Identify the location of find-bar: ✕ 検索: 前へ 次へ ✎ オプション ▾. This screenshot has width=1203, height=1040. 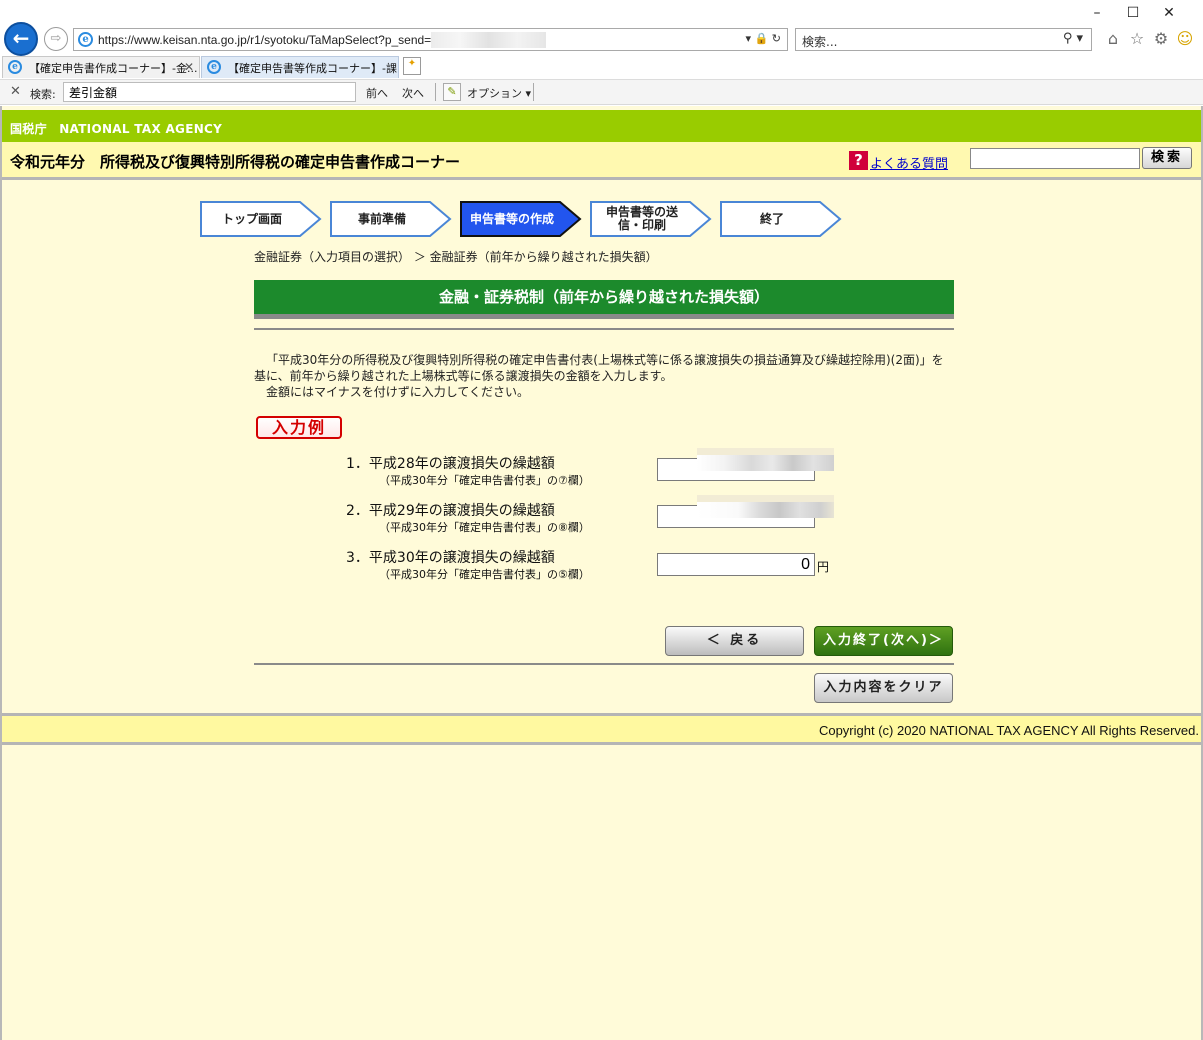
(601, 91).